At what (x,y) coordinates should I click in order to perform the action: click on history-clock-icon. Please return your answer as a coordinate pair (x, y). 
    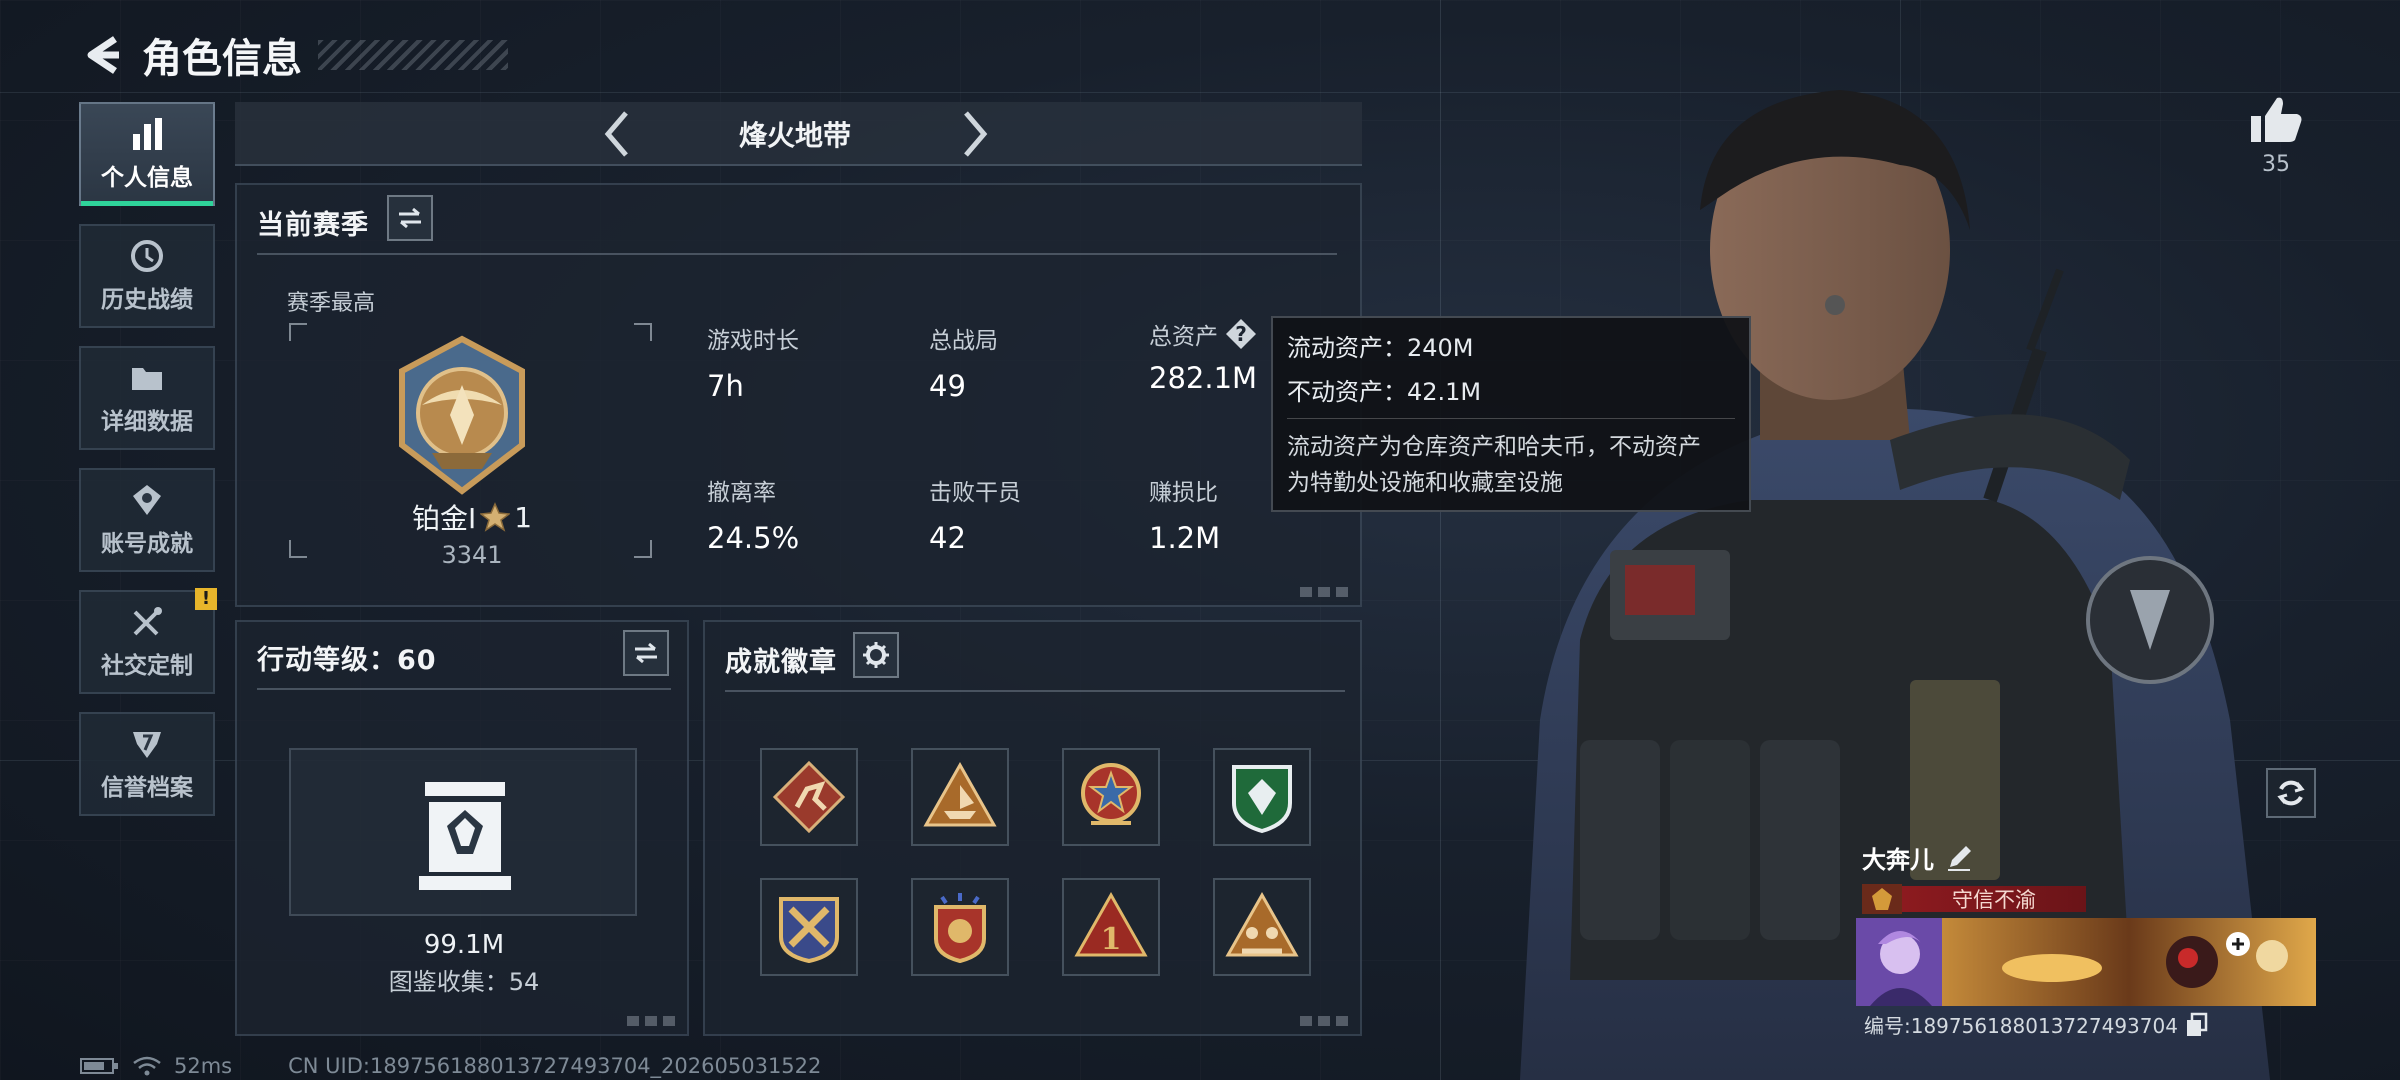
    Looking at the image, I should click on (147, 256).